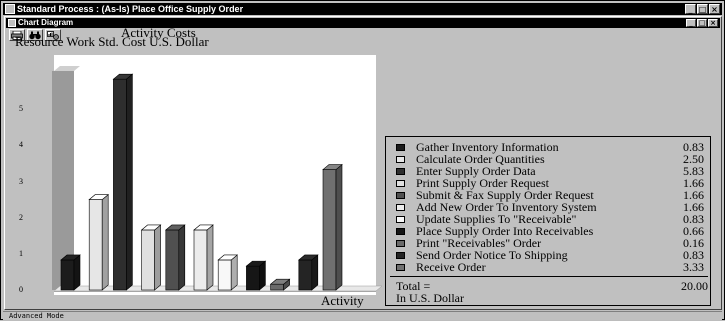 This screenshot has height=321, width=725. Describe the element at coordinates (693, 267) in the screenshot. I see `legend-value: 3.33` at that location.